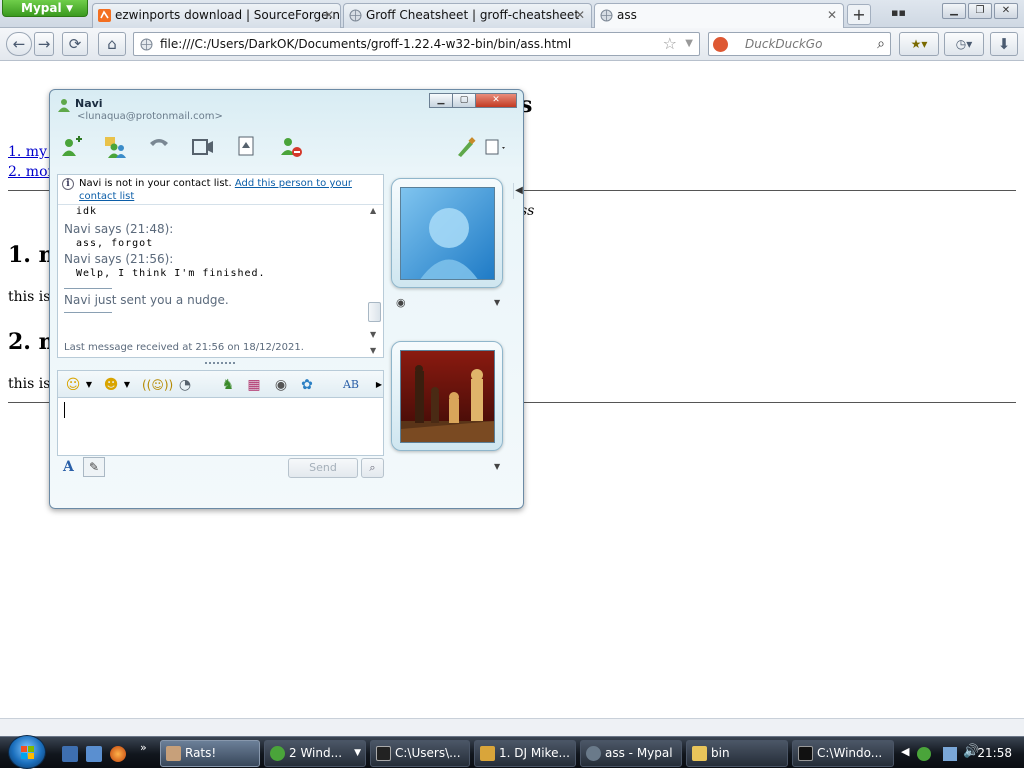 The image size is (1024, 769). Describe the element at coordinates (94, 467) in the screenshot. I see `handwriting-icon: ✎` at that location.